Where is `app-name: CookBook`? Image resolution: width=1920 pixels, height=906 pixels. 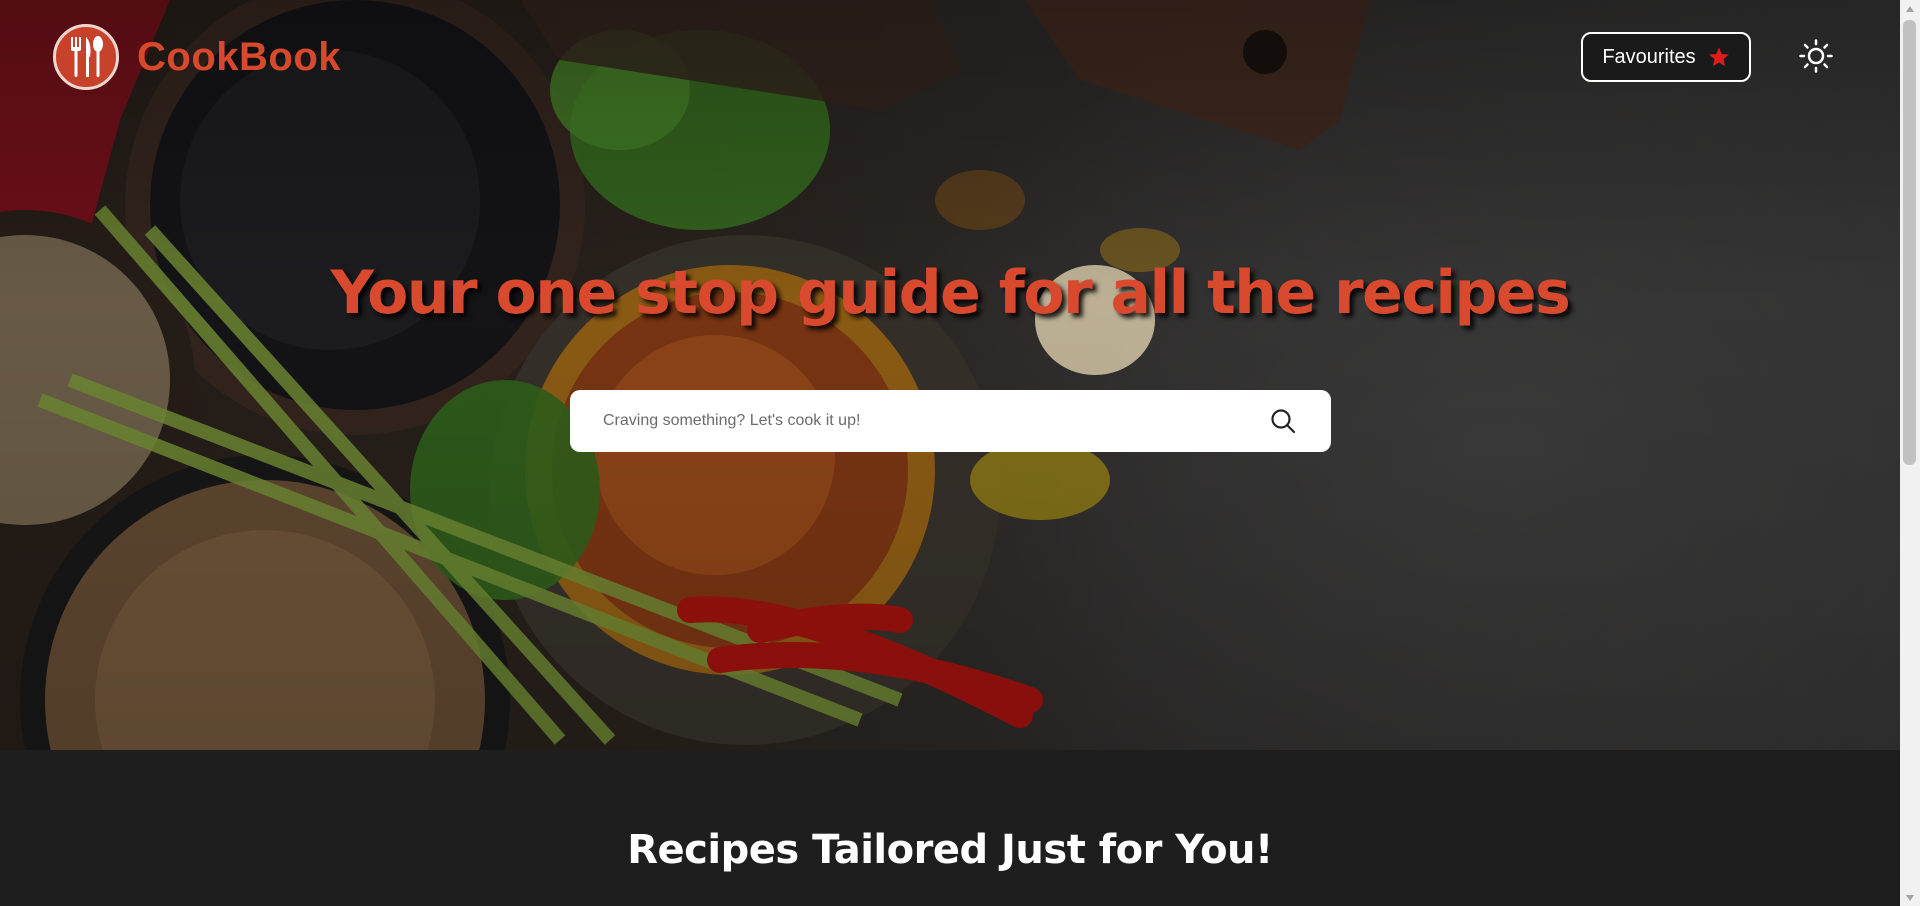 app-name: CookBook is located at coordinates (239, 56).